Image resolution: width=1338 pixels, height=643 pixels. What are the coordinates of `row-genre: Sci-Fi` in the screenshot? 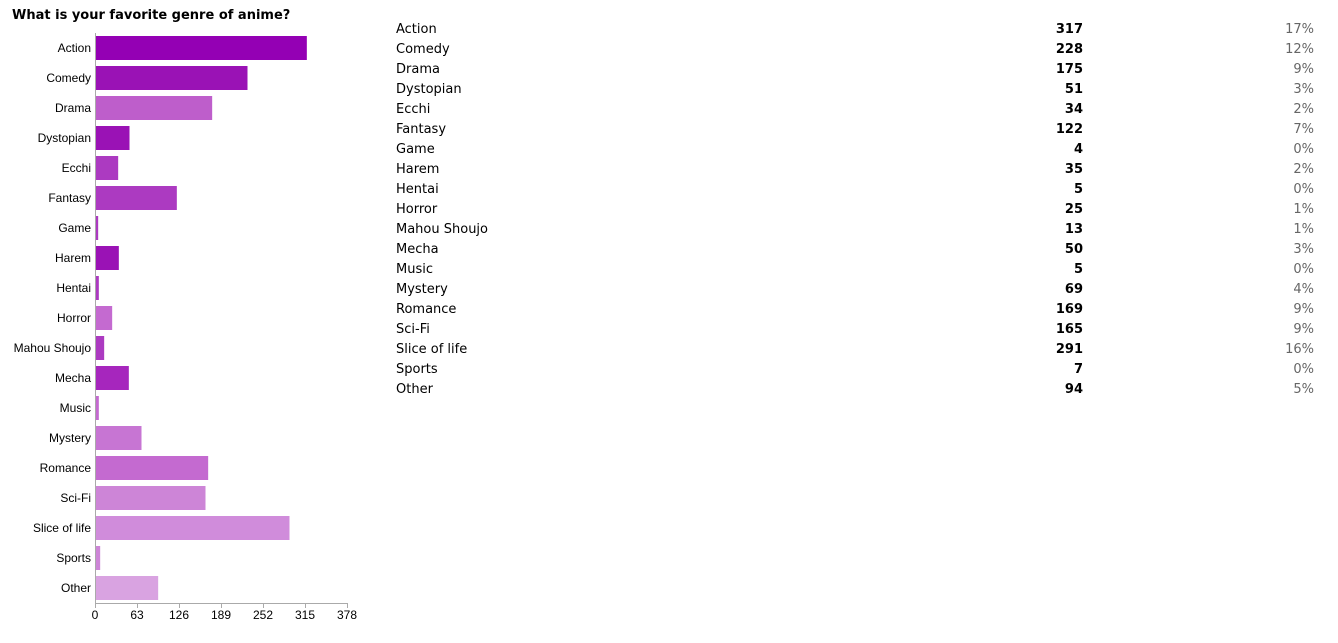 It's located at (413, 329).